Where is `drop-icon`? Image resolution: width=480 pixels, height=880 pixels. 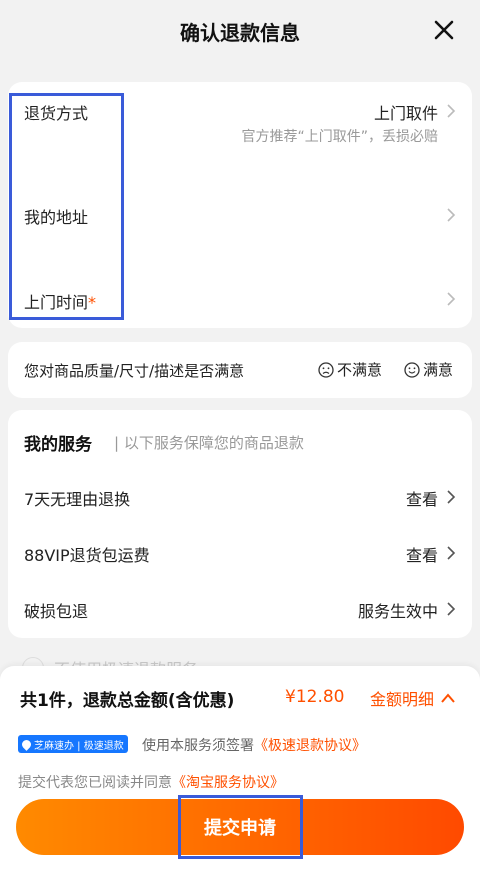
drop-icon is located at coordinates (26, 744).